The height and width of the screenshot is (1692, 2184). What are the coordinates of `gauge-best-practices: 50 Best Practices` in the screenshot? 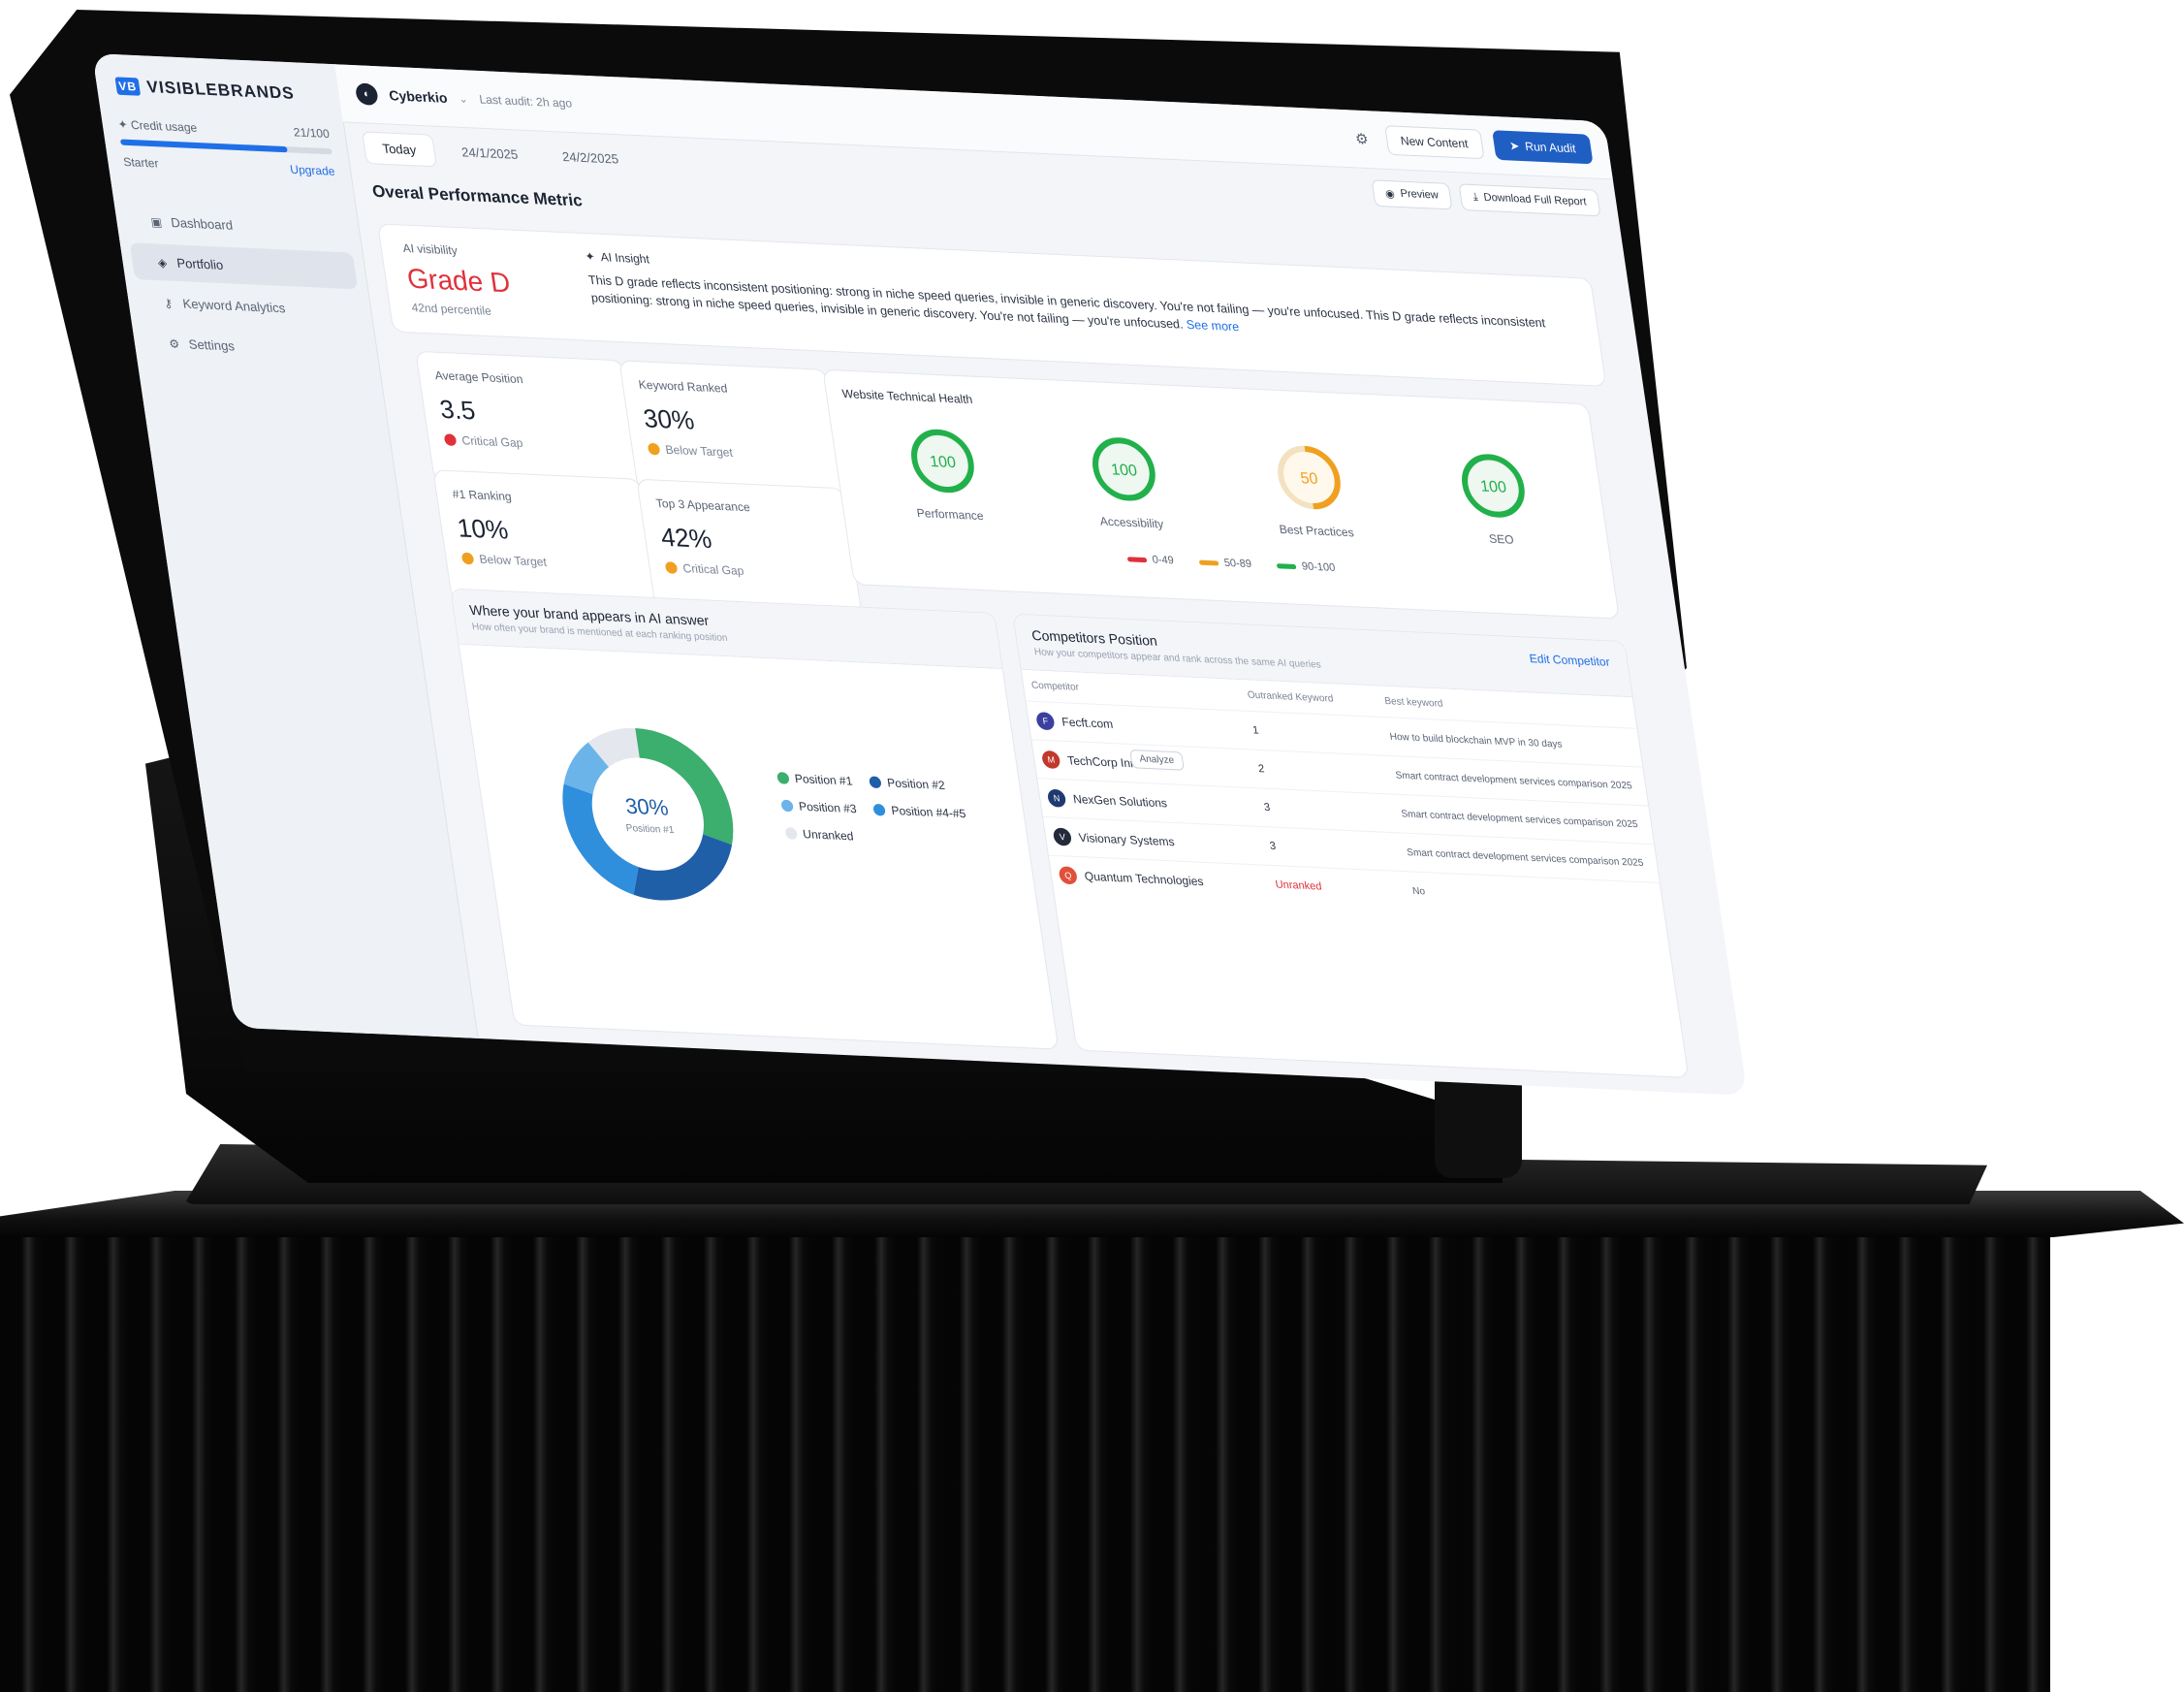 It's located at (1310, 490).